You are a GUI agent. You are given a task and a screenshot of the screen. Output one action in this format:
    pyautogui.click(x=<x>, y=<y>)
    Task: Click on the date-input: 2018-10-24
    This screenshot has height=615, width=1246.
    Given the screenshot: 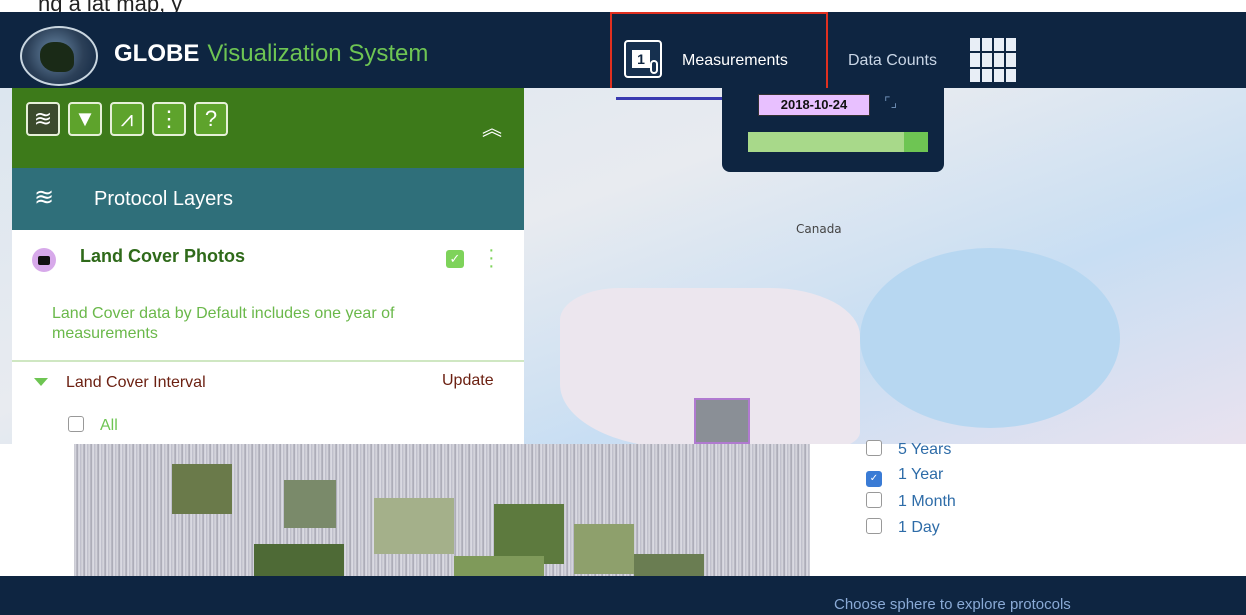 What is the action you would take?
    pyautogui.click(x=814, y=105)
    